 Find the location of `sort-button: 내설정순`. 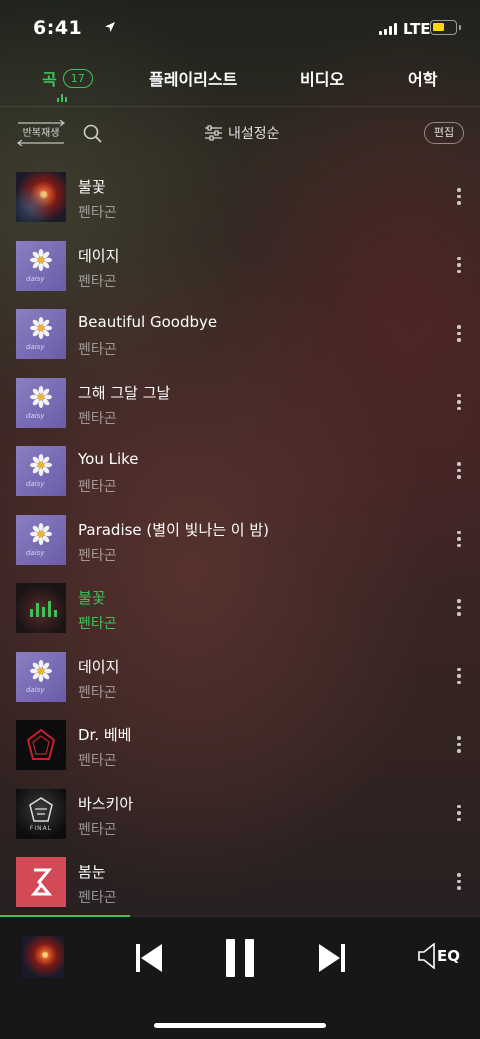

sort-button: 내설정순 is located at coordinates (242, 133).